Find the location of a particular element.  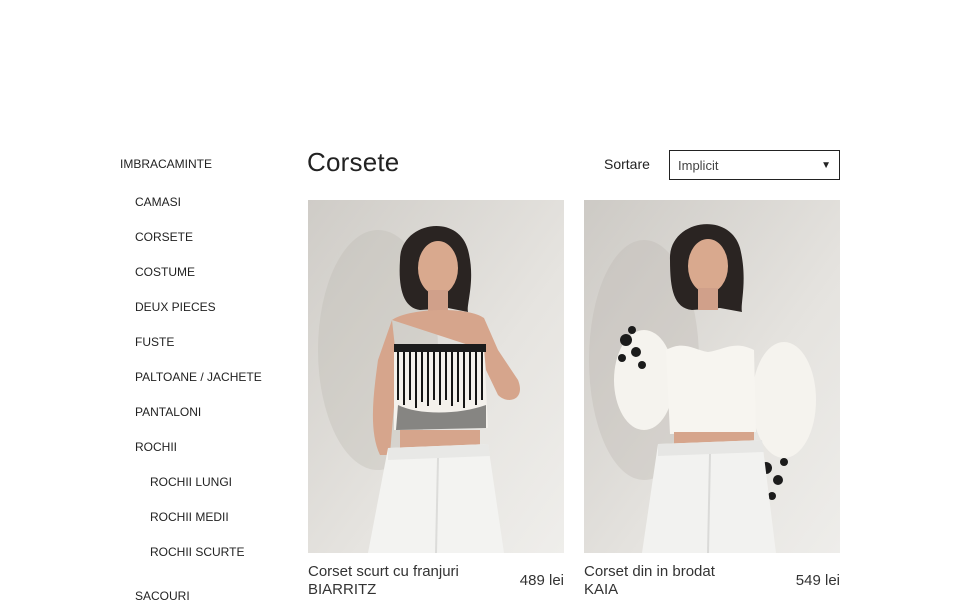

sidebar-item-fuste: FUSTE is located at coordinates (154, 342).